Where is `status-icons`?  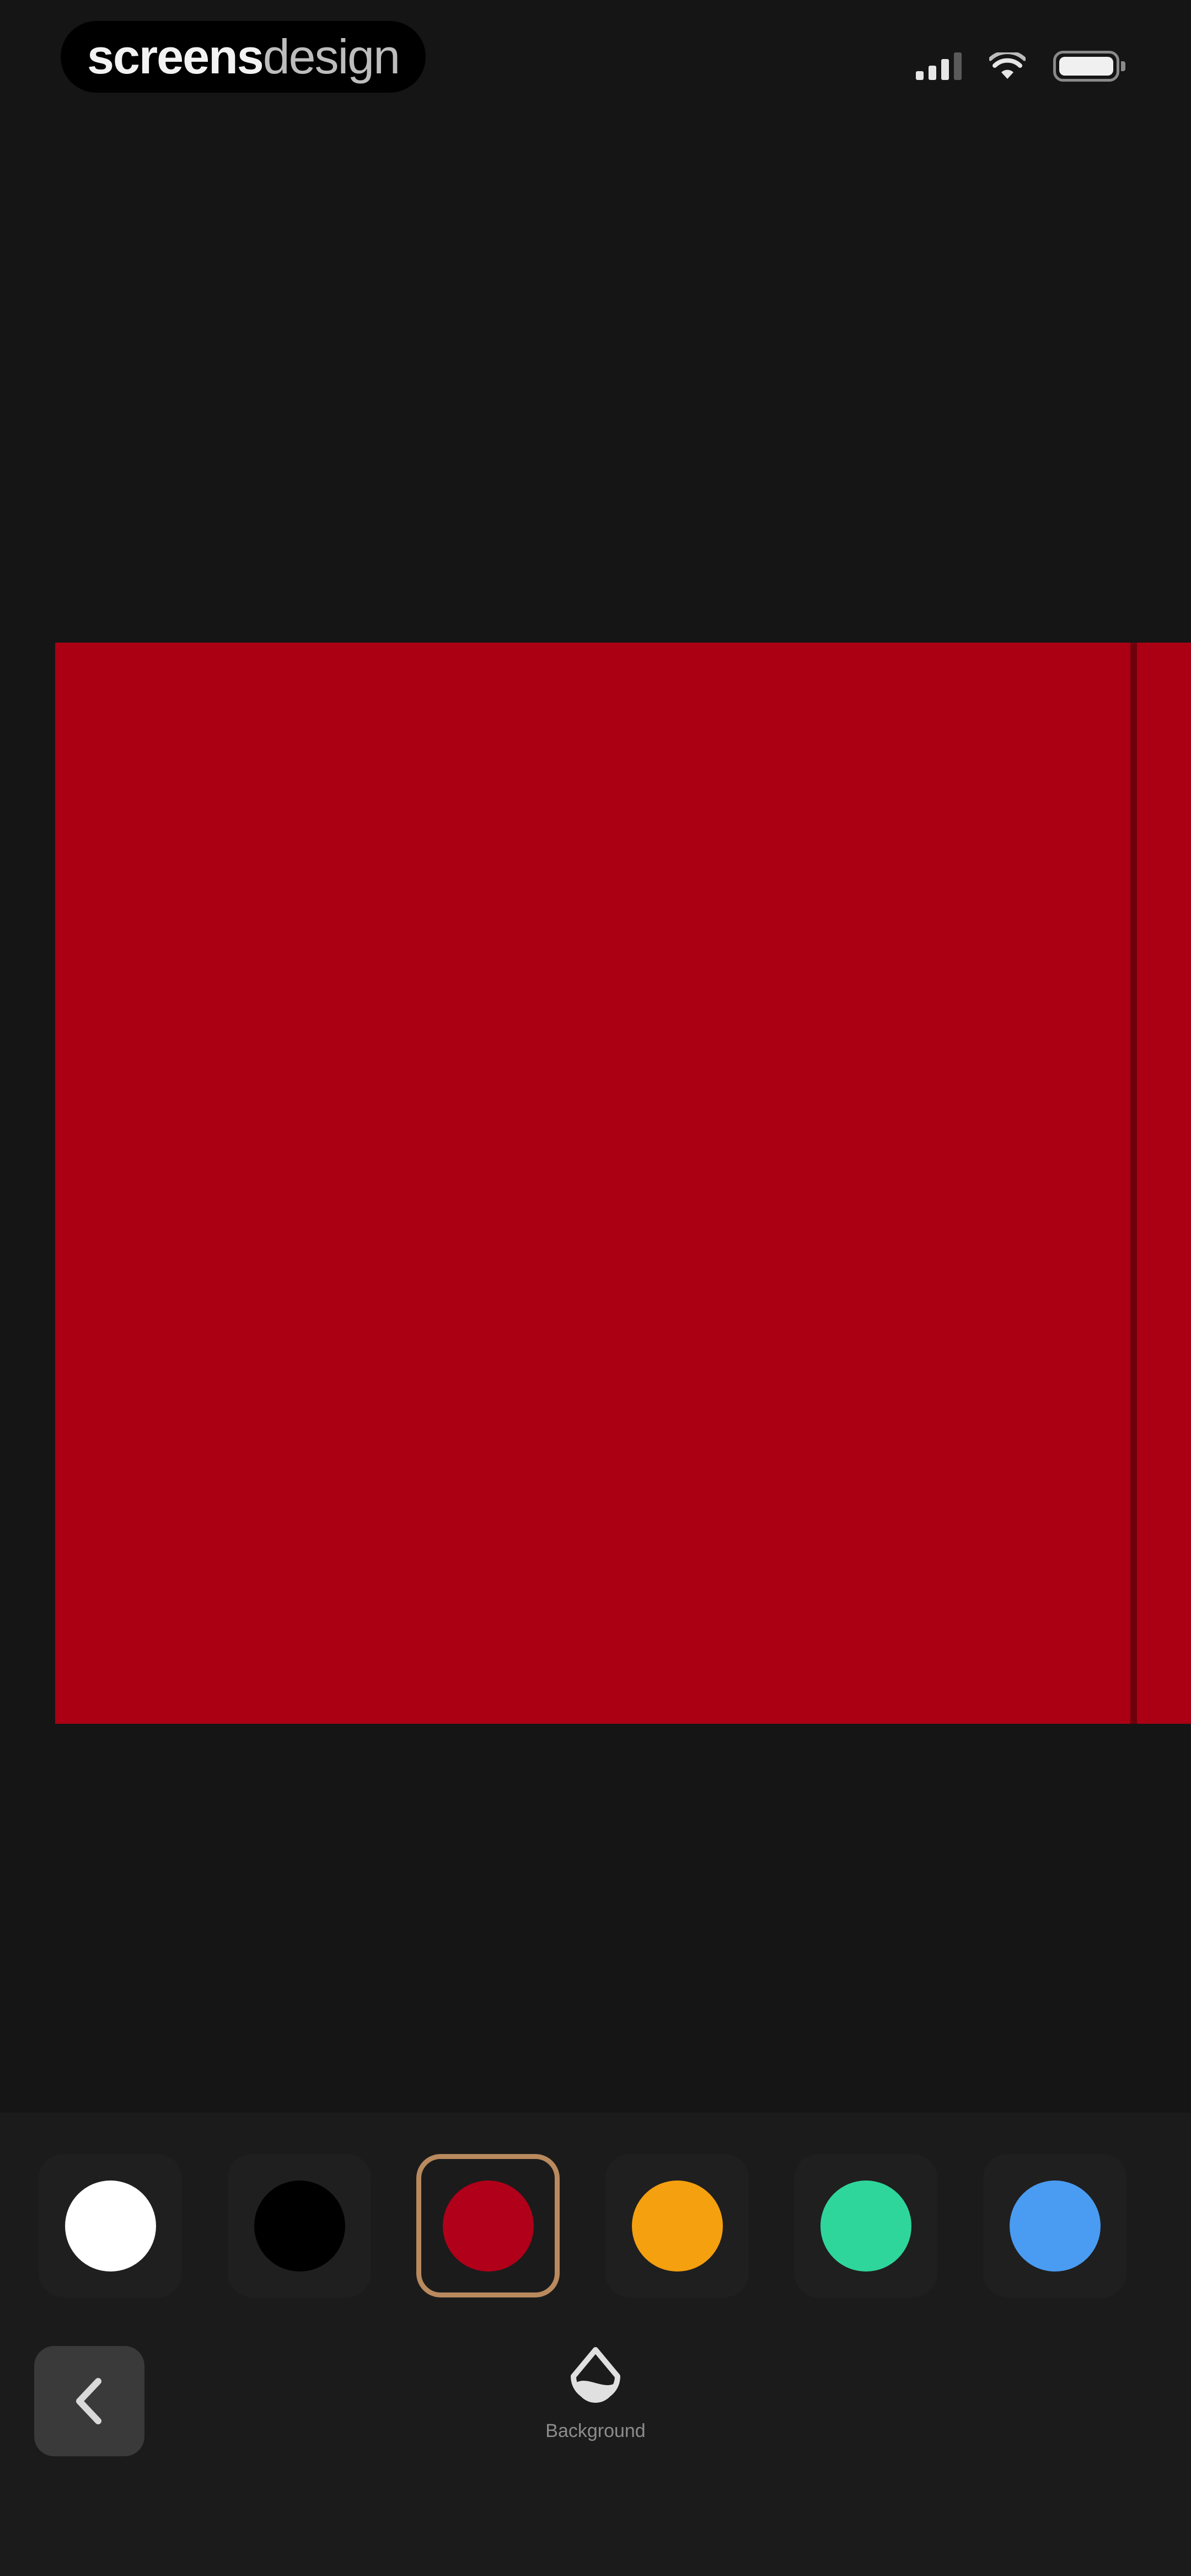
status-icons is located at coordinates (1020, 66).